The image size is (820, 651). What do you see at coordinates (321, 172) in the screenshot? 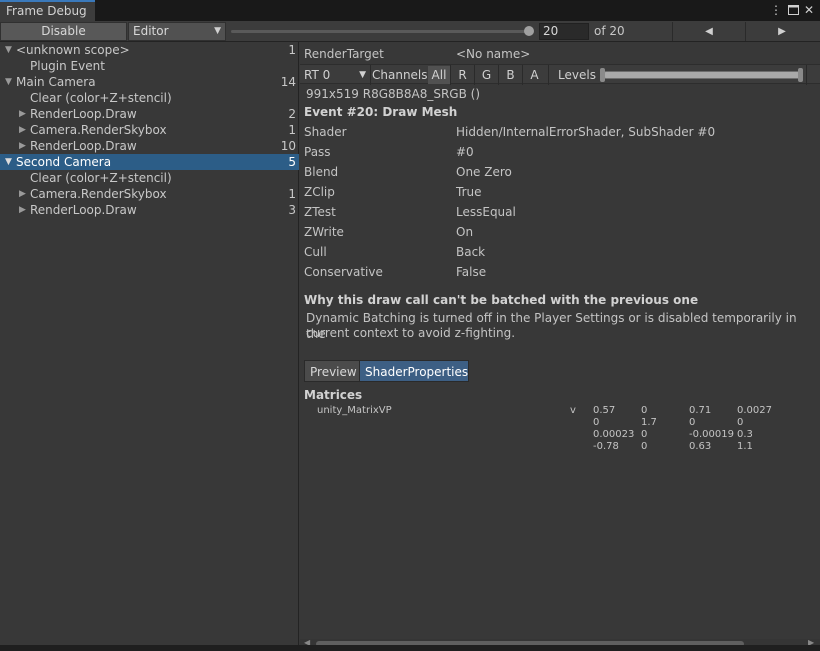
I see `prop-blend-label: Blend` at bounding box center [321, 172].